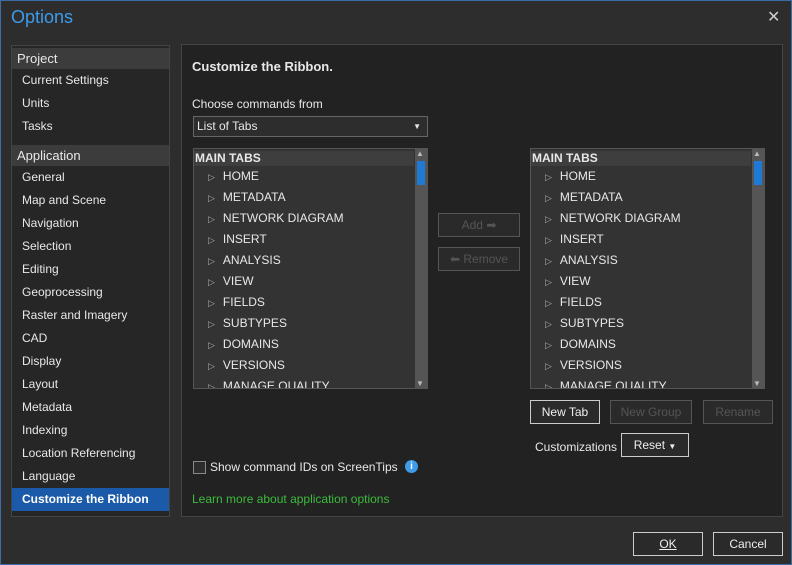 The width and height of the screenshot is (792, 565). What do you see at coordinates (310, 126) in the screenshot?
I see `choose-commands-dropdown: List of Tabs ▼` at bounding box center [310, 126].